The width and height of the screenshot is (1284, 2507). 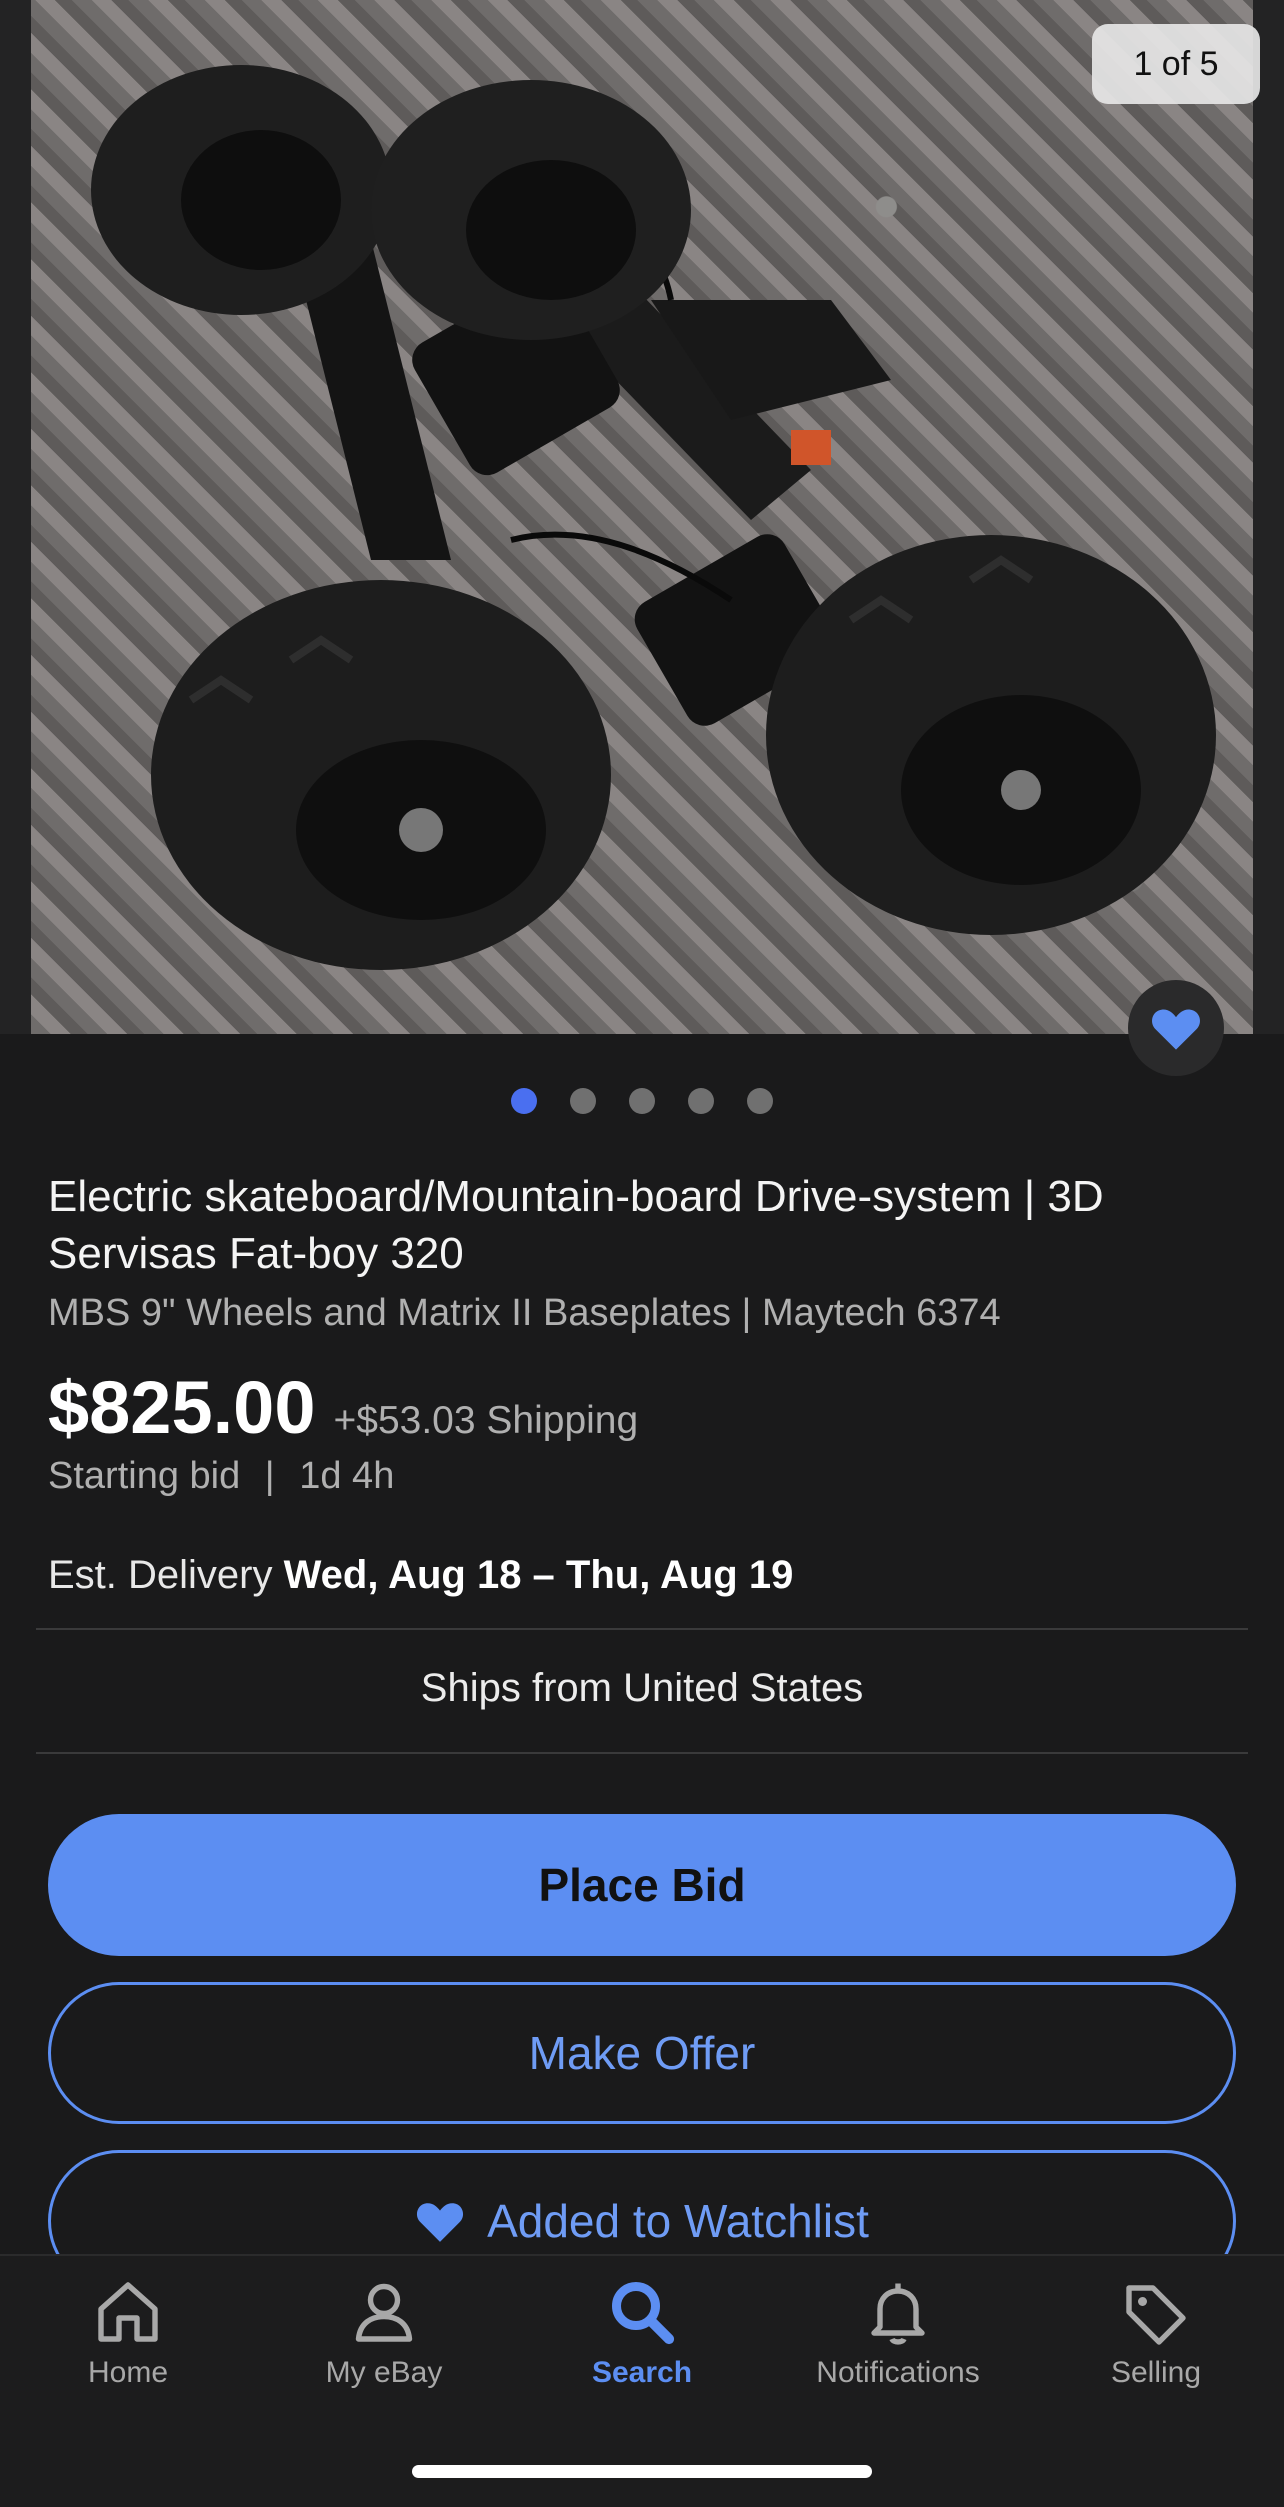 What do you see at coordinates (128, 2372) in the screenshot?
I see `tab-home-label: Home` at bounding box center [128, 2372].